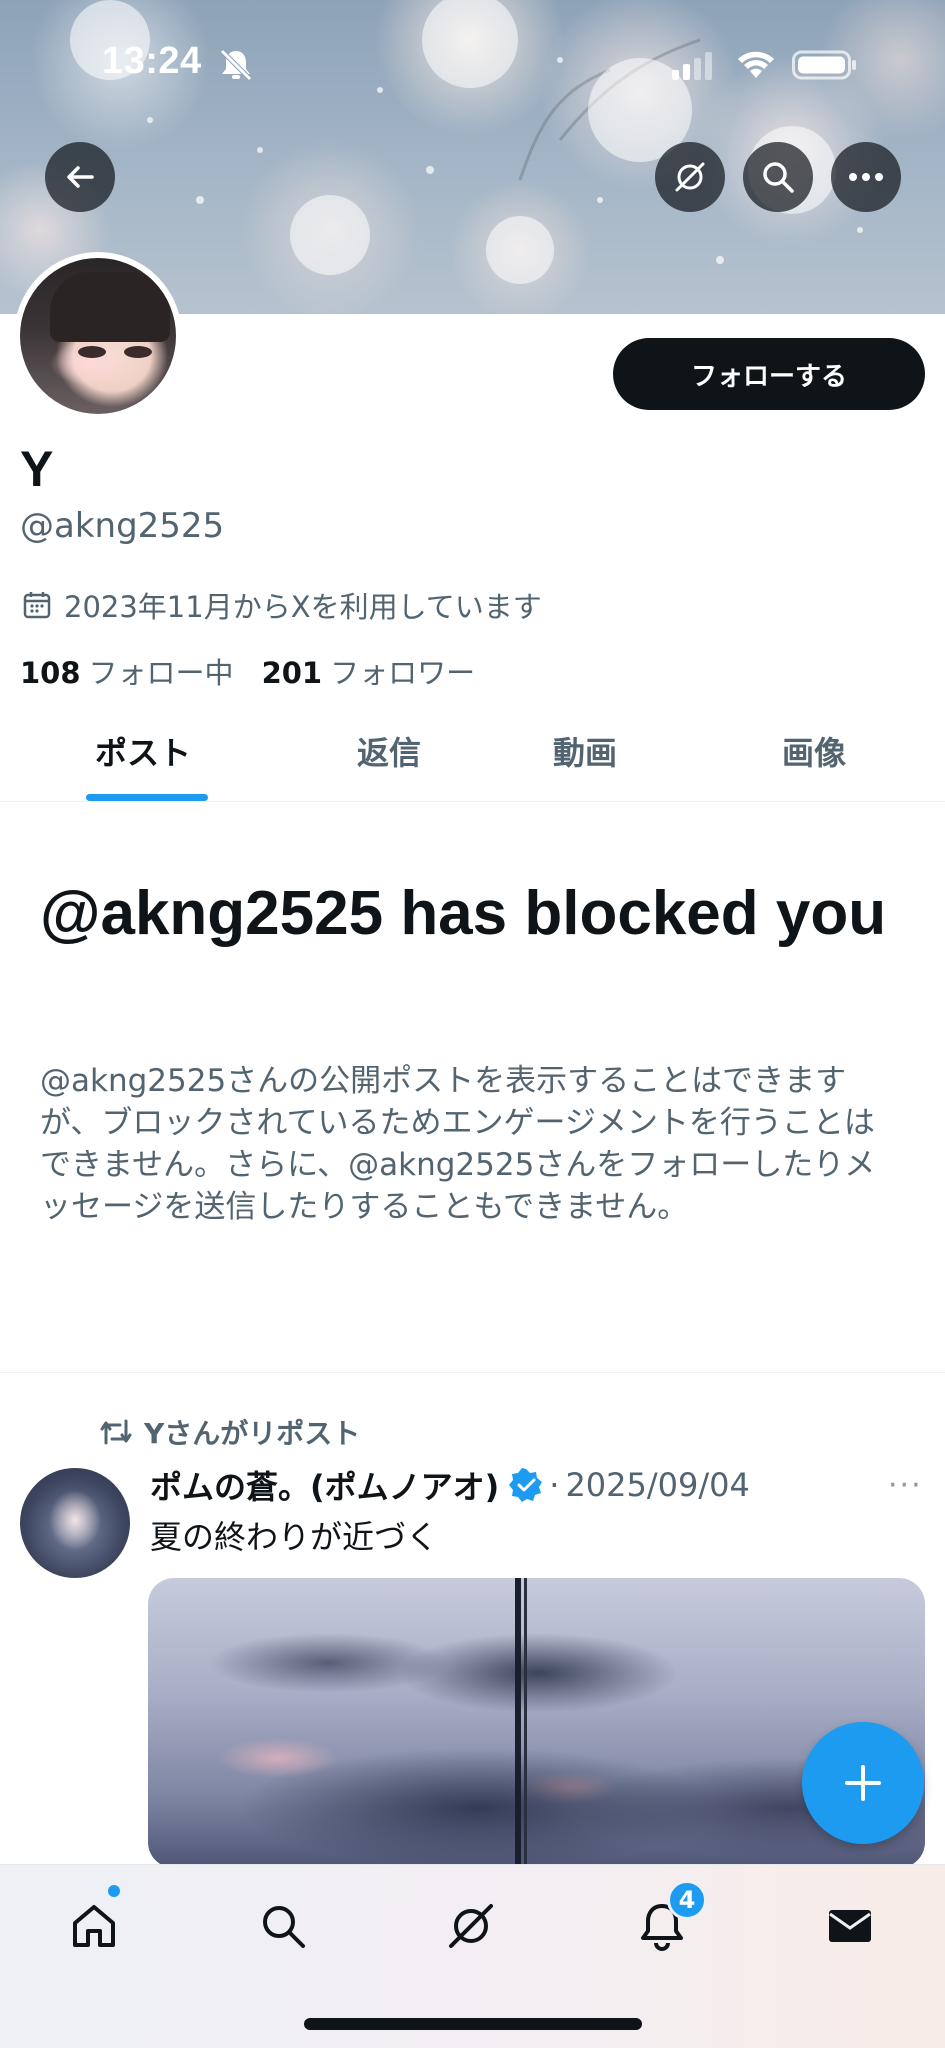  Describe the element at coordinates (905, 1485) in the screenshot. I see `post-more-button: ···` at that location.